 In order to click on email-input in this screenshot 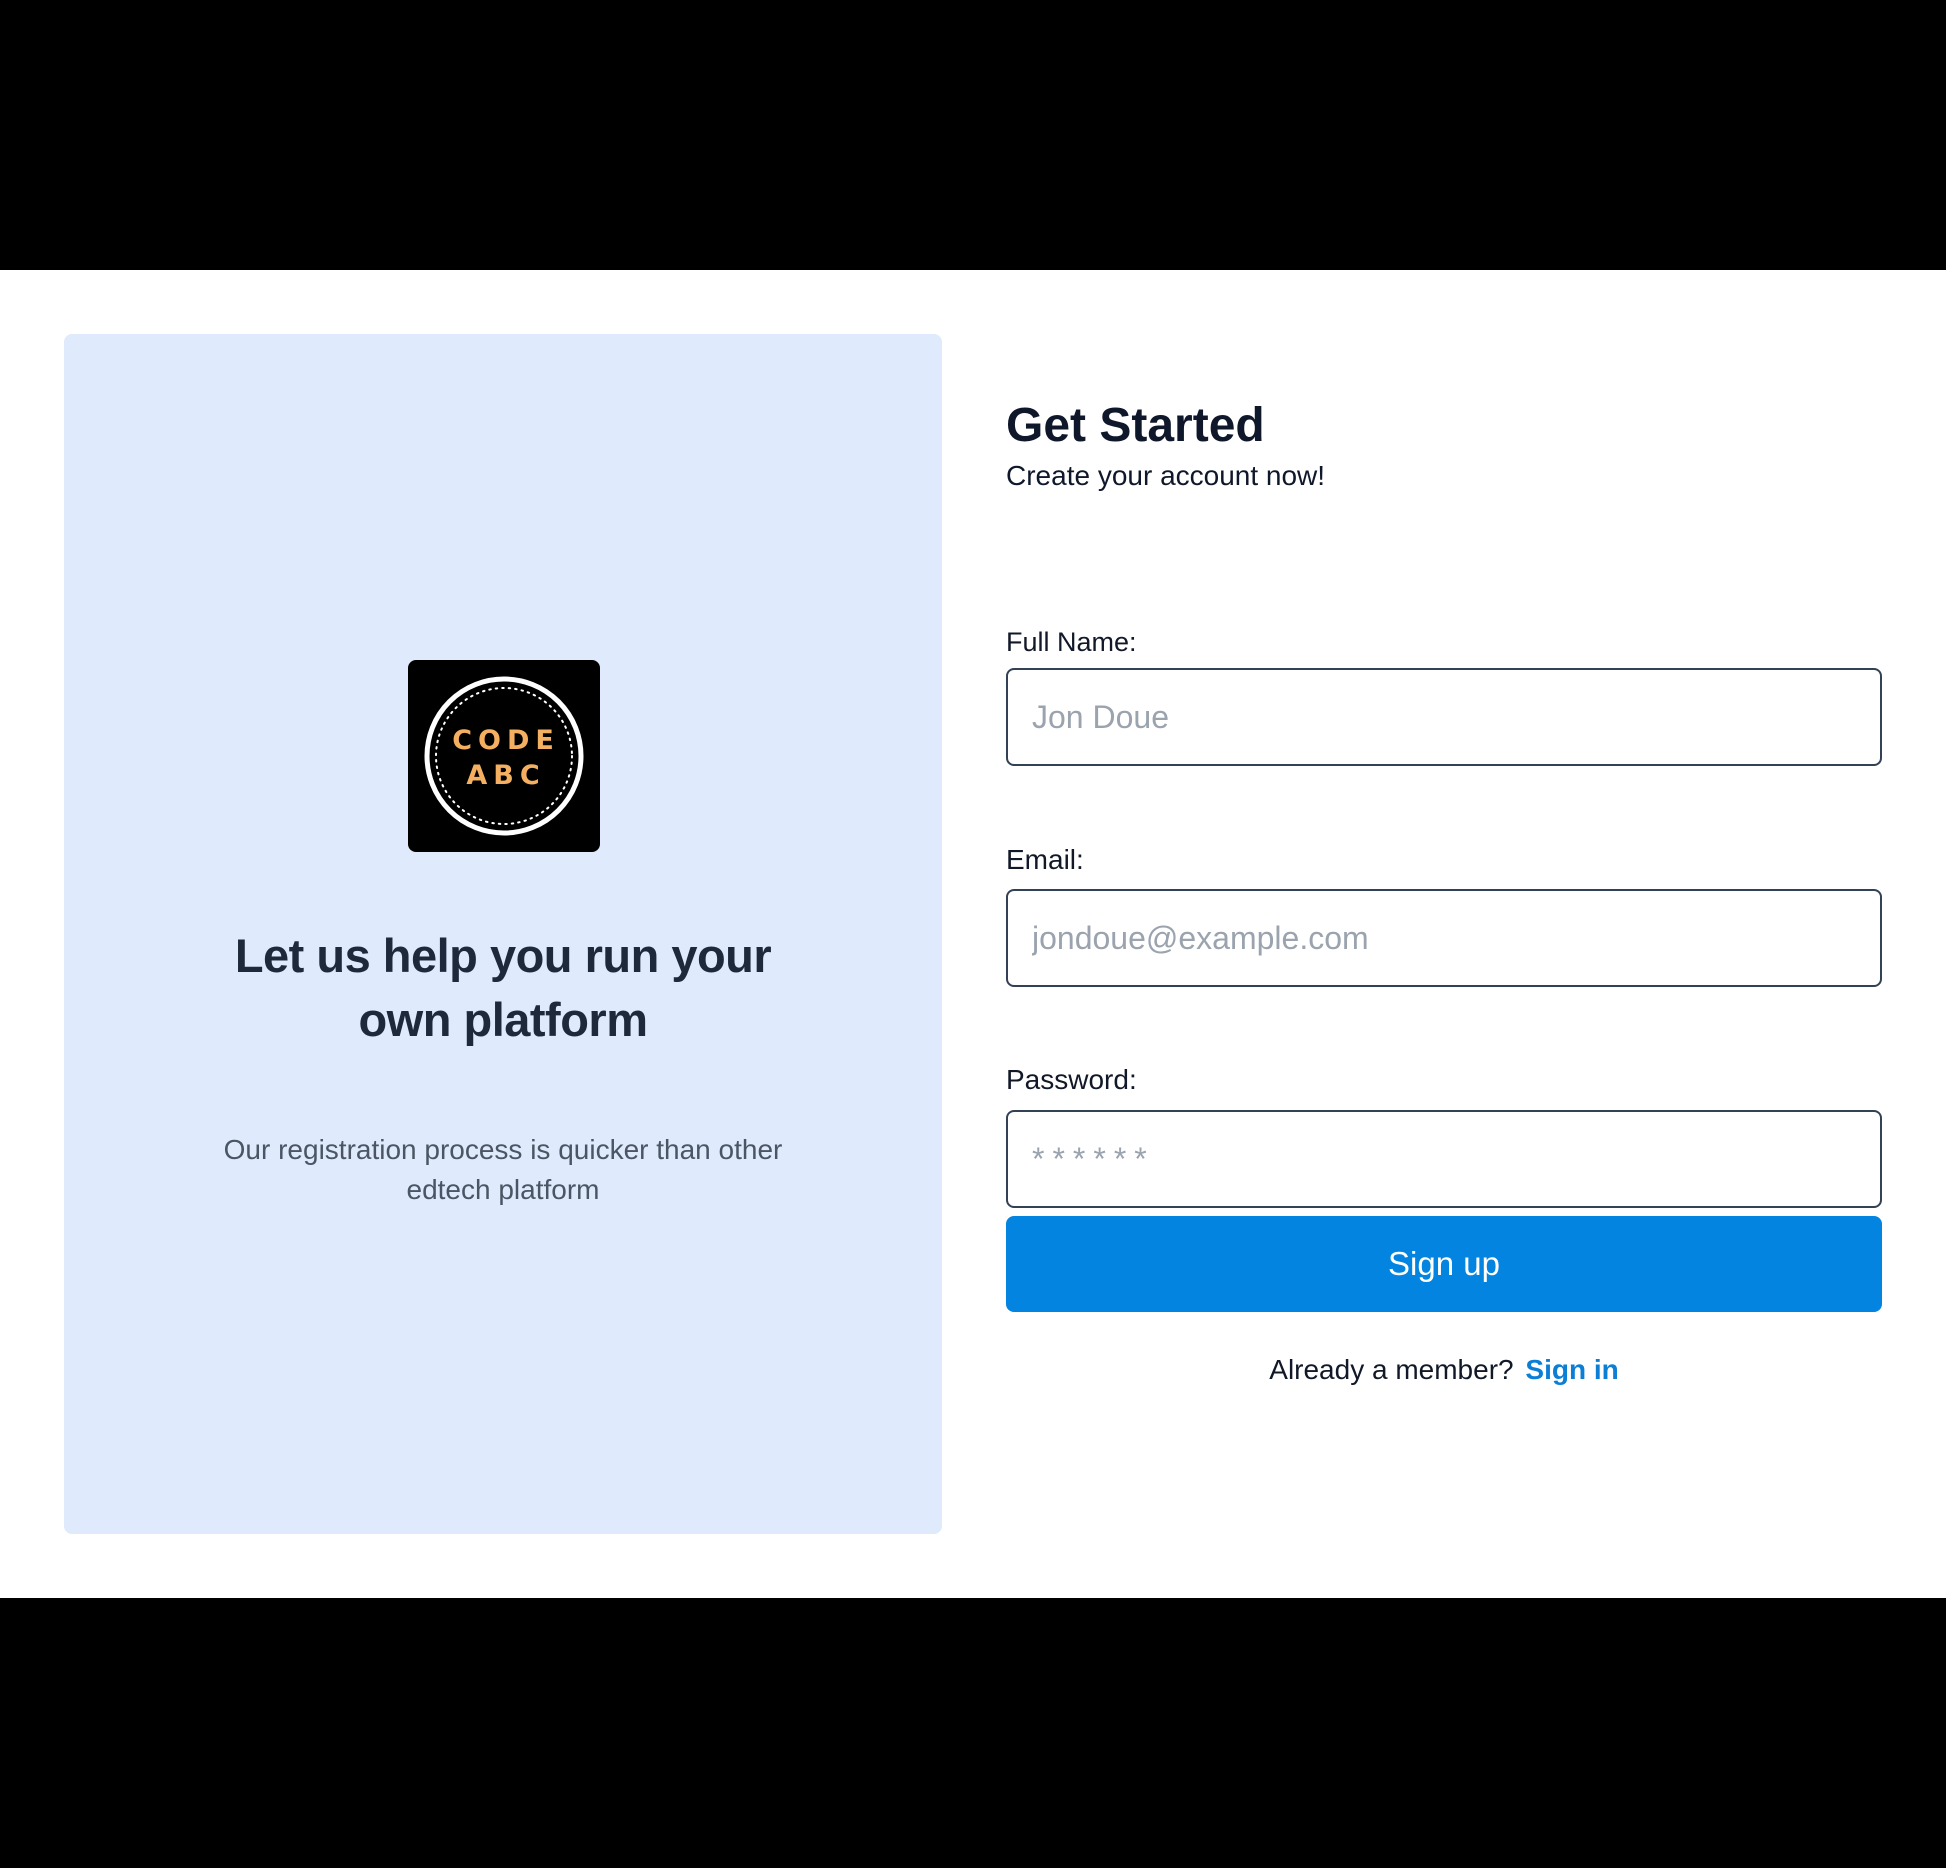, I will do `click(1444, 938)`.